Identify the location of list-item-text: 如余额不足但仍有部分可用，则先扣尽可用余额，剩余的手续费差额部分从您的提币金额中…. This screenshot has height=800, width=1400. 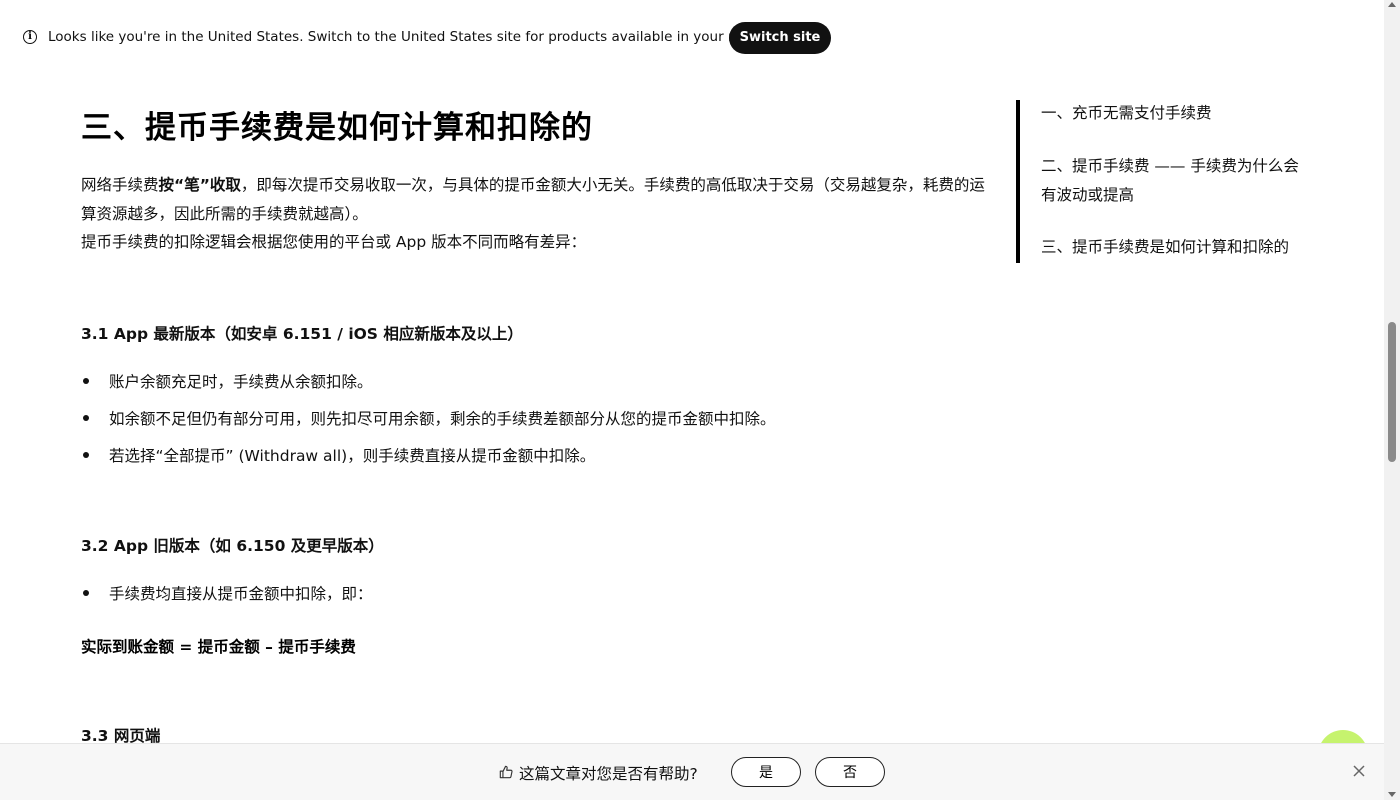
(442, 419).